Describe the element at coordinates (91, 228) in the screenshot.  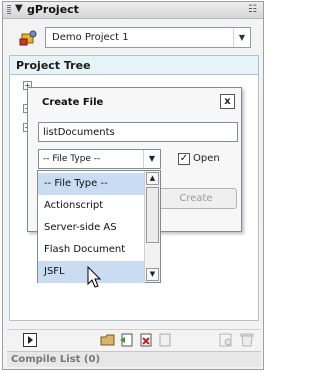
I see `dropdown-option: Server-side AS` at that location.